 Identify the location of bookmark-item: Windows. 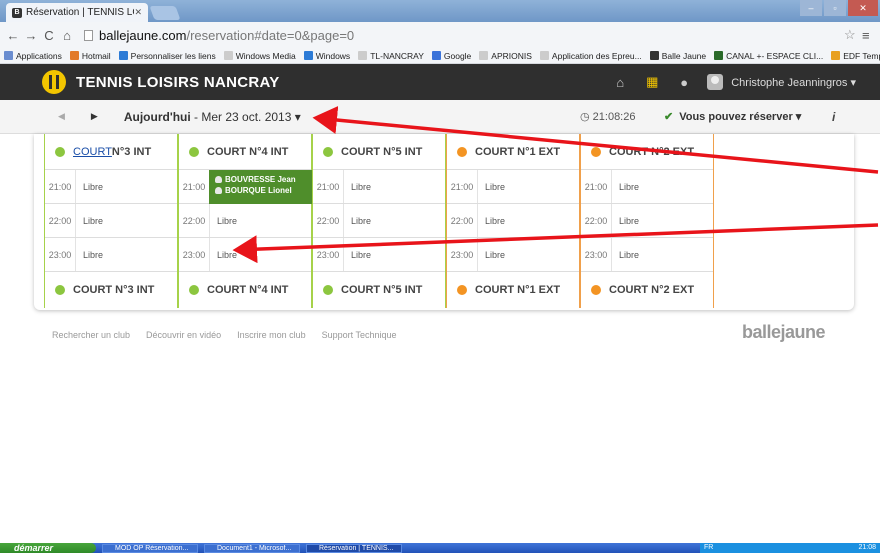
(327, 55).